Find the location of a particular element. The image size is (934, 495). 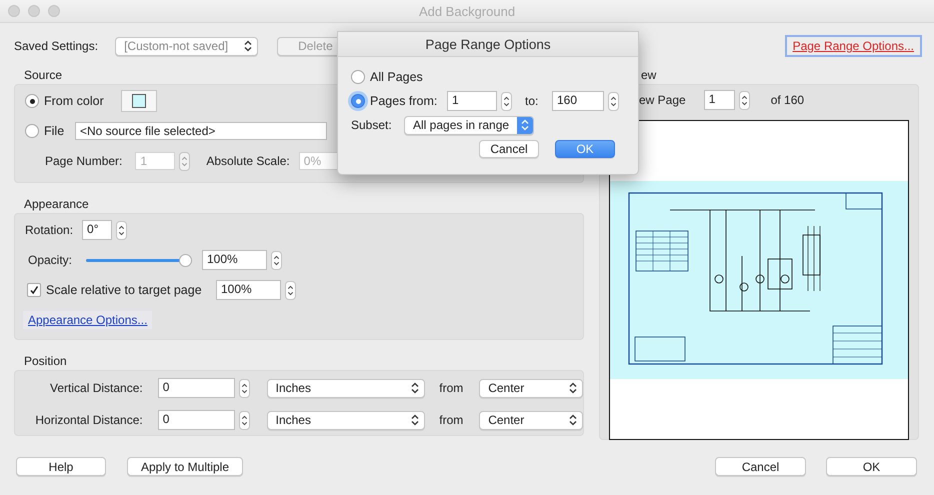

section-heading: ew is located at coordinates (648, 75).